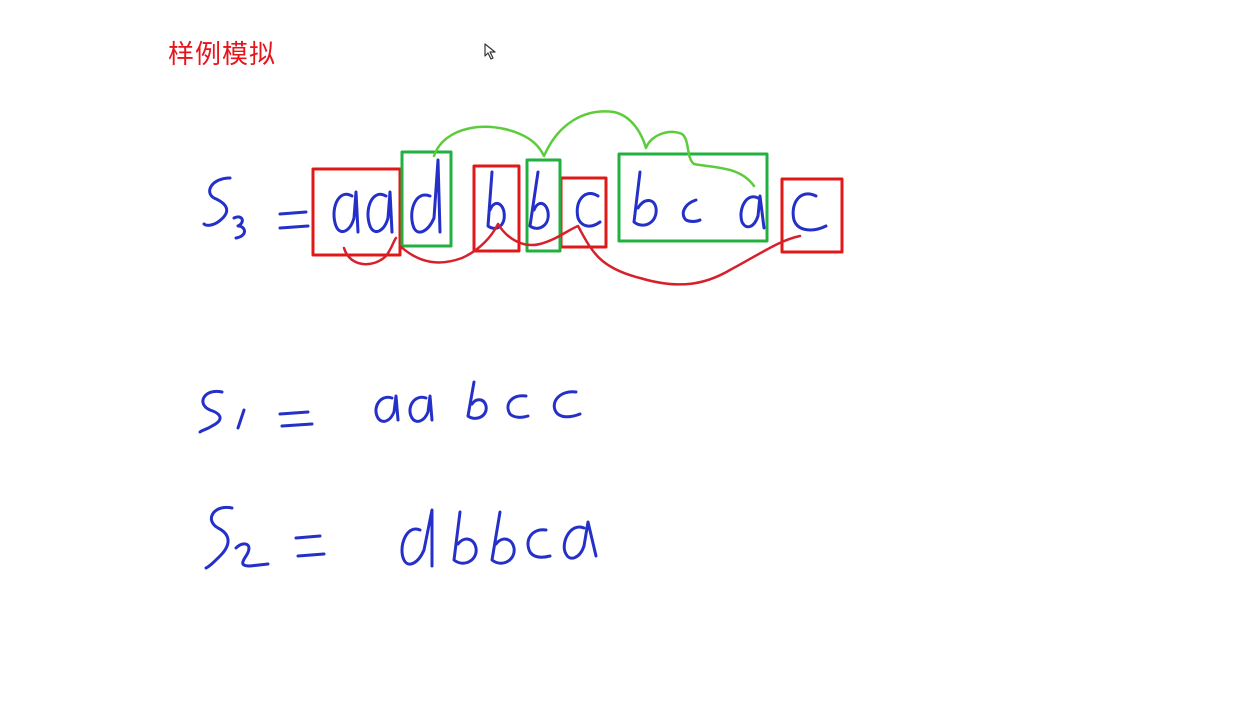 This screenshot has height=719, width=1251. Describe the element at coordinates (477, 400) in the screenshot. I see `s1-char-b` at that location.